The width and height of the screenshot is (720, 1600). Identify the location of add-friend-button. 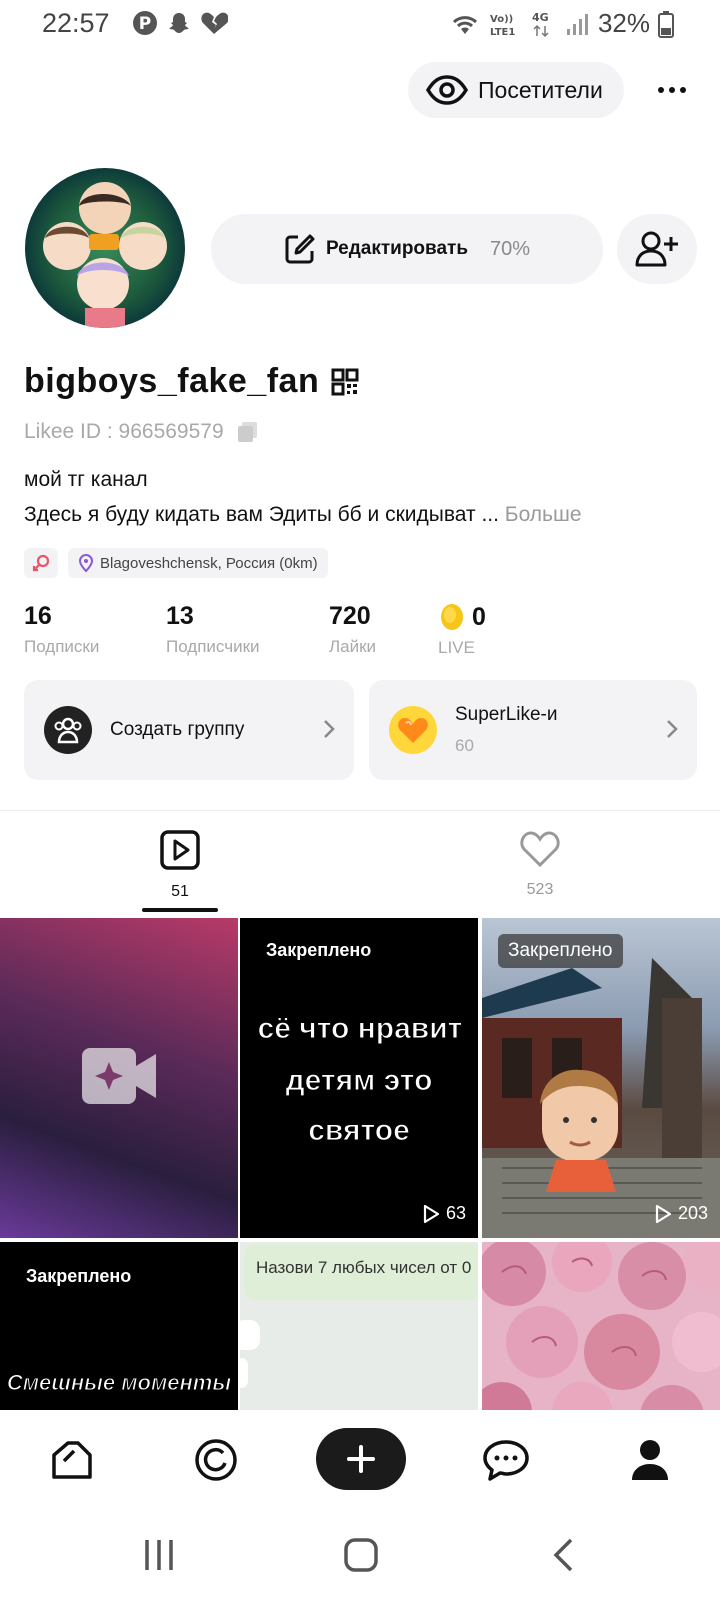
(657, 249).